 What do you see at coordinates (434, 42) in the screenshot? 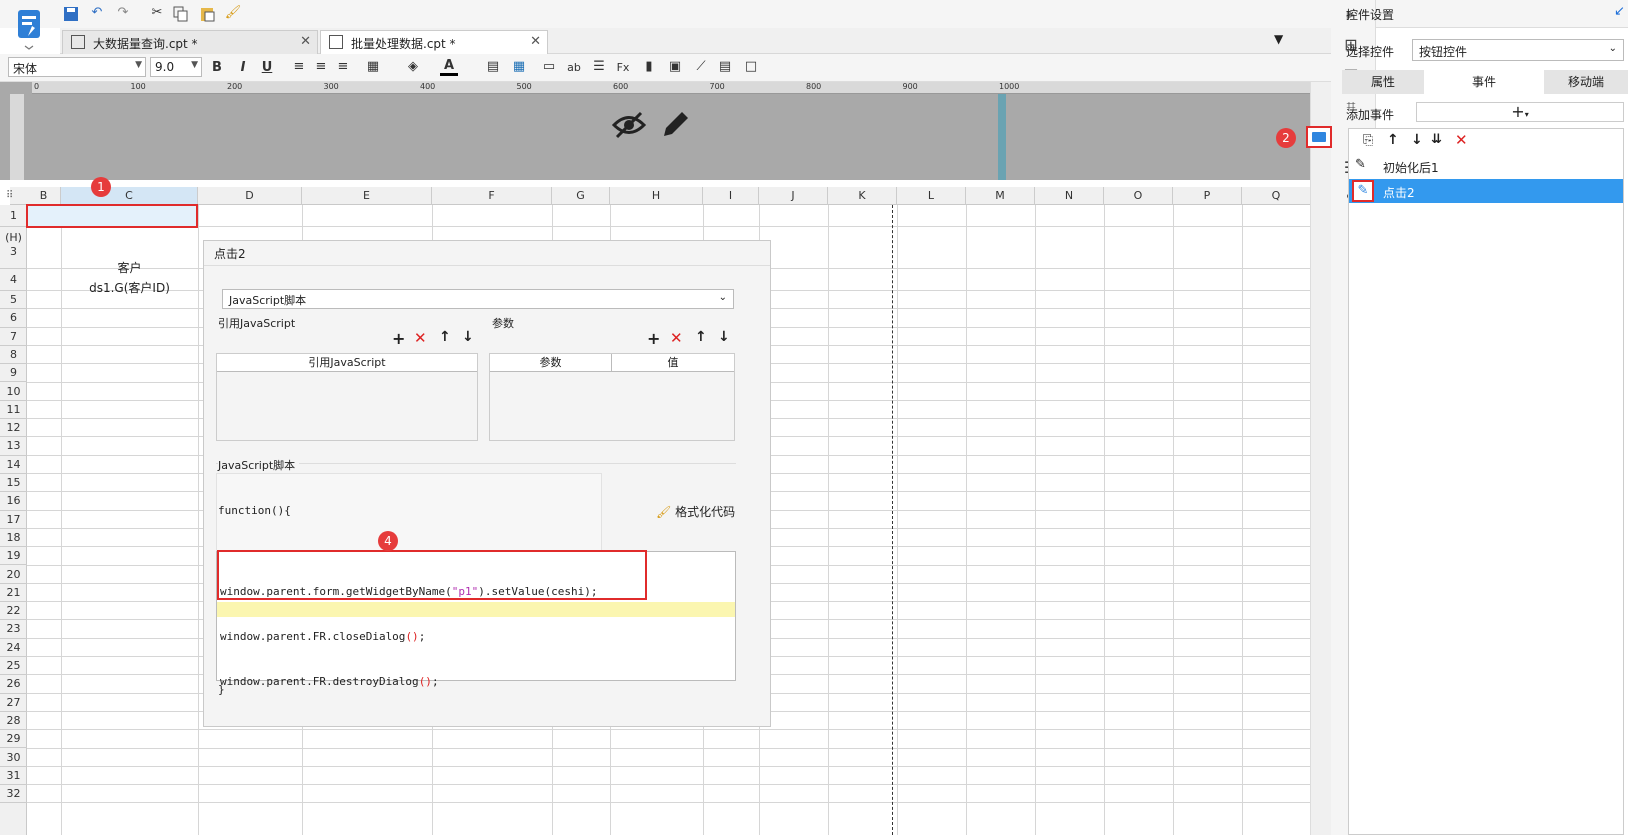
I see `tab-batch-data: 批量处理数据.cpt * ✕` at bounding box center [434, 42].